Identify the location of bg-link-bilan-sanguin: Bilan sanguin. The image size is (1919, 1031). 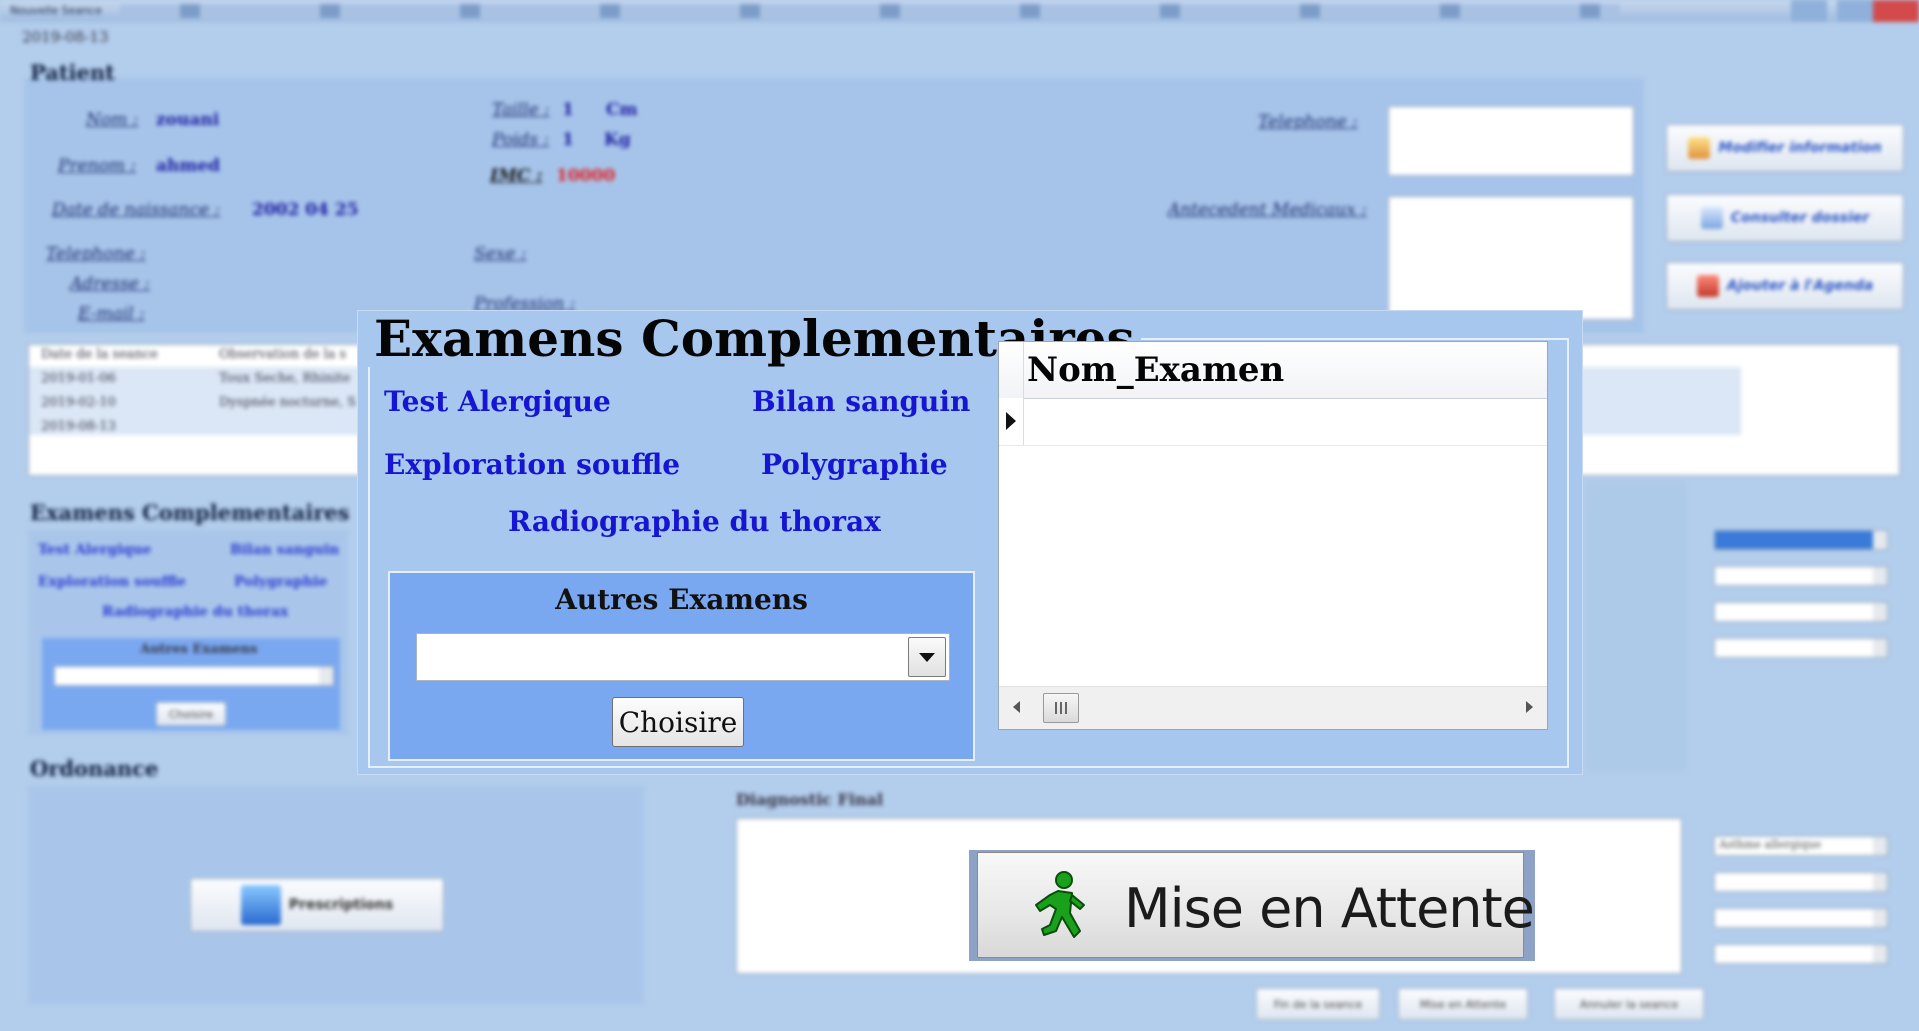
(284, 550).